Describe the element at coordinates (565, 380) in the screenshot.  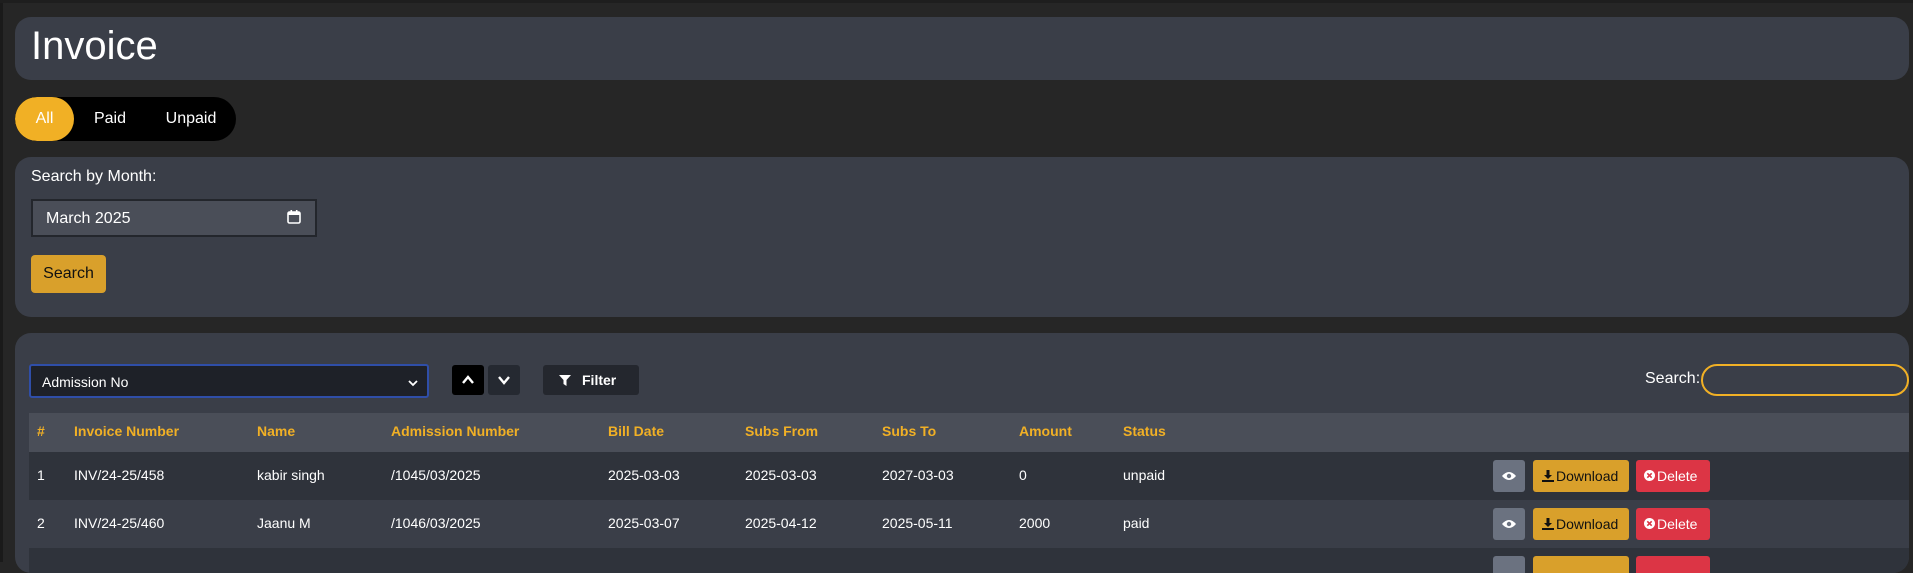
I see `funnel-icon` at that location.